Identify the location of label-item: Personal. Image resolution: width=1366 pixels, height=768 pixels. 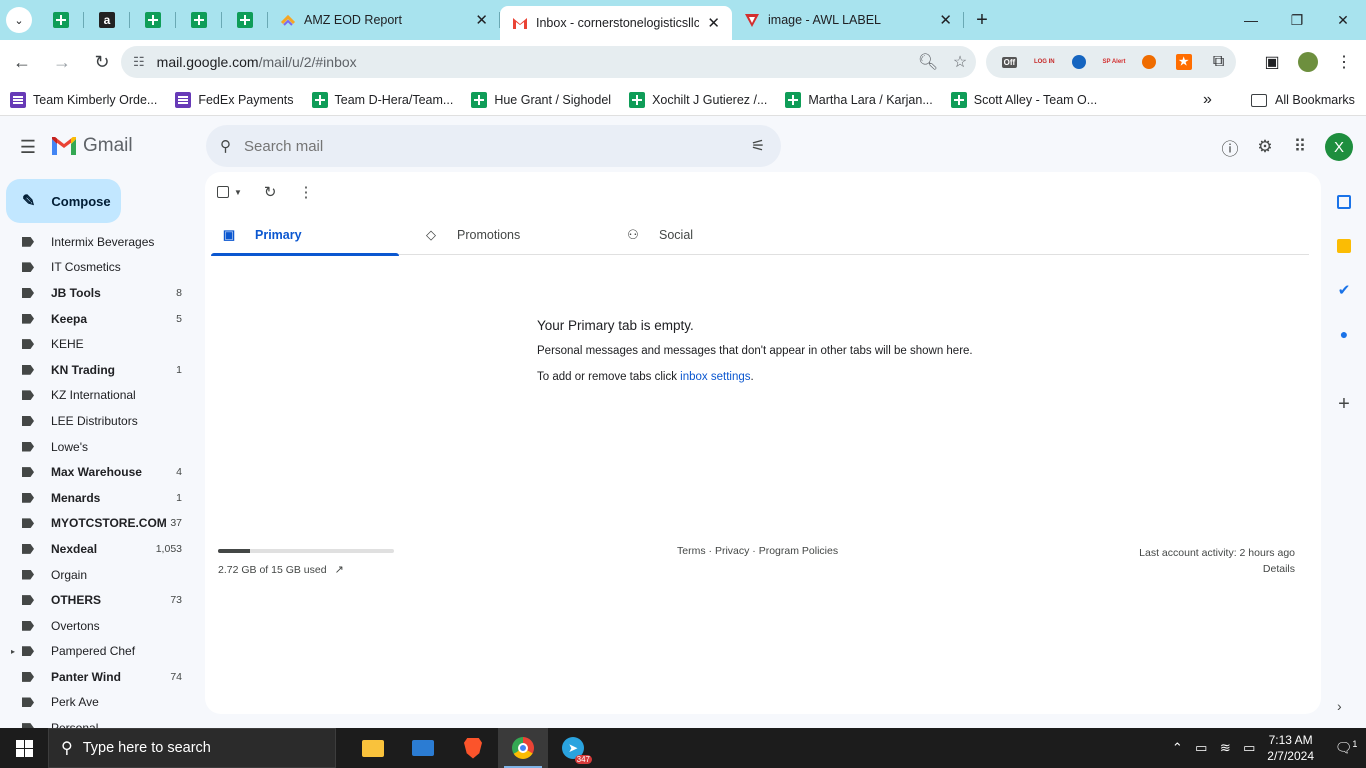
(100, 721).